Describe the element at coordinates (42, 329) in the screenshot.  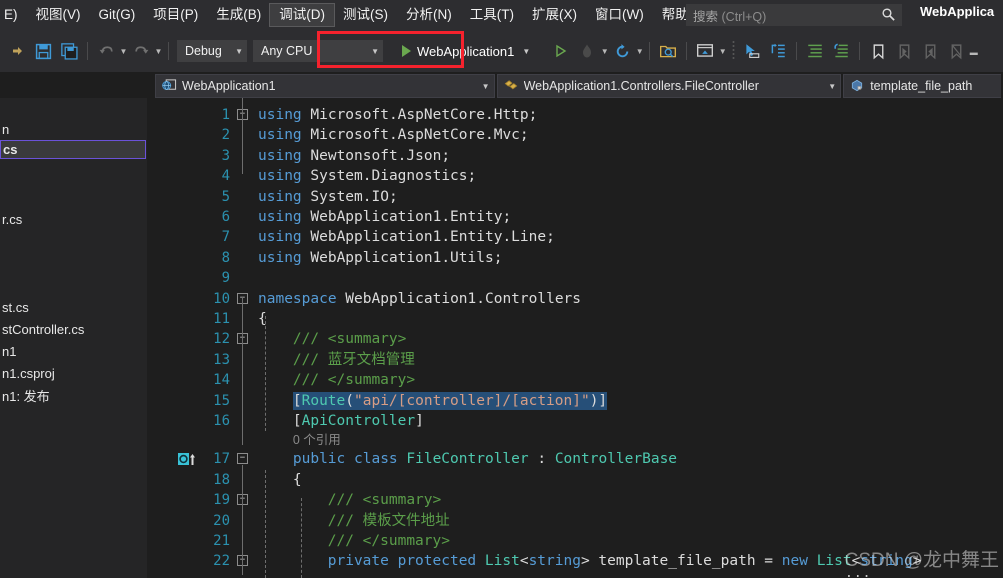
I see `solution-explorer-item: stController.cs` at that location.